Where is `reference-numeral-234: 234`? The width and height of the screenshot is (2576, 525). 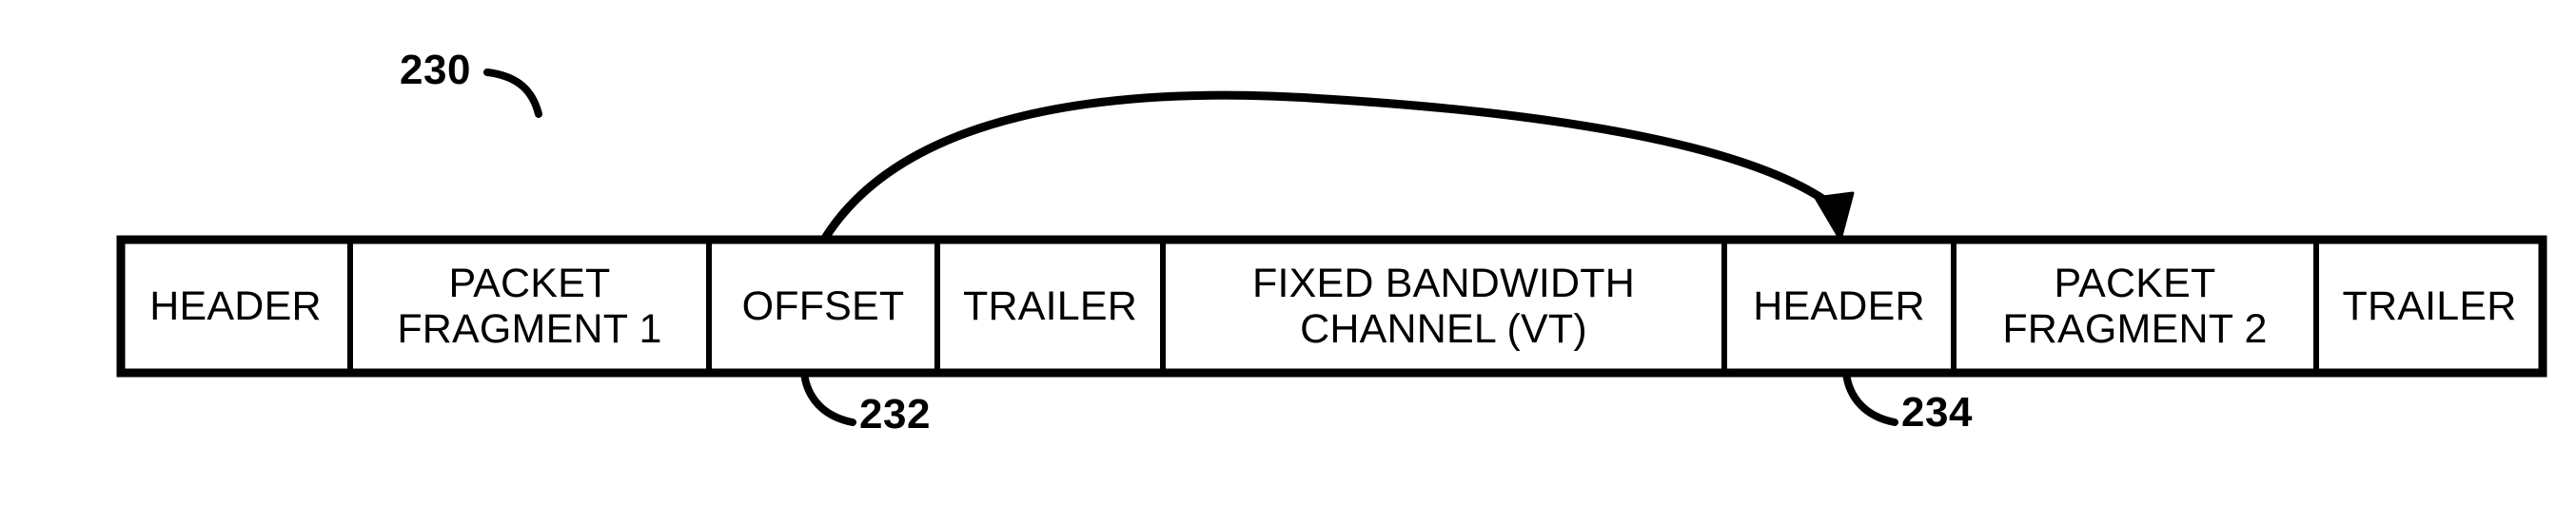
reference-numeral-234: 234 is located at coordinates (1937, 412).